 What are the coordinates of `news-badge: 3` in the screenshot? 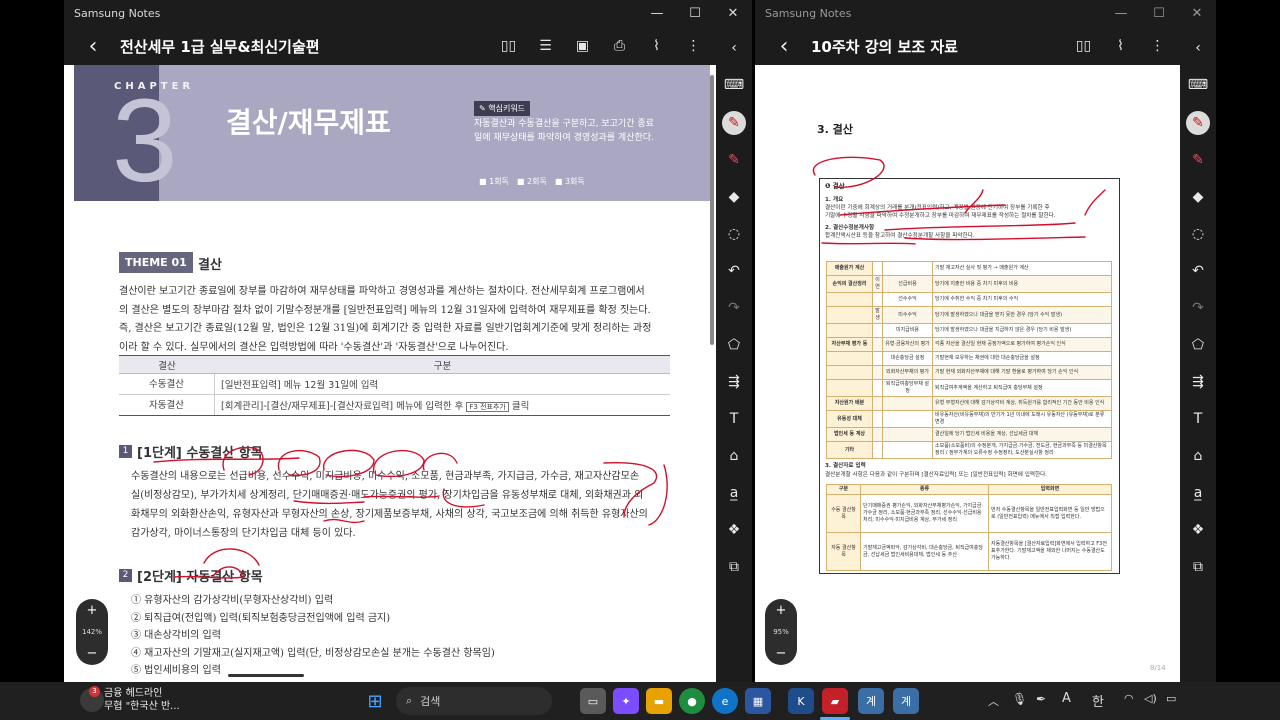 It's located at (94, 691).